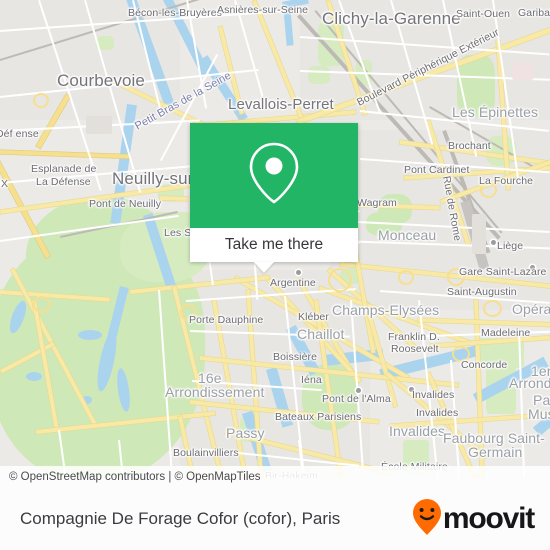 Image resolution: width=550 pixels, height=550 pixels. I want to click on moovit-wordmark: moovit, so click(488, 518).